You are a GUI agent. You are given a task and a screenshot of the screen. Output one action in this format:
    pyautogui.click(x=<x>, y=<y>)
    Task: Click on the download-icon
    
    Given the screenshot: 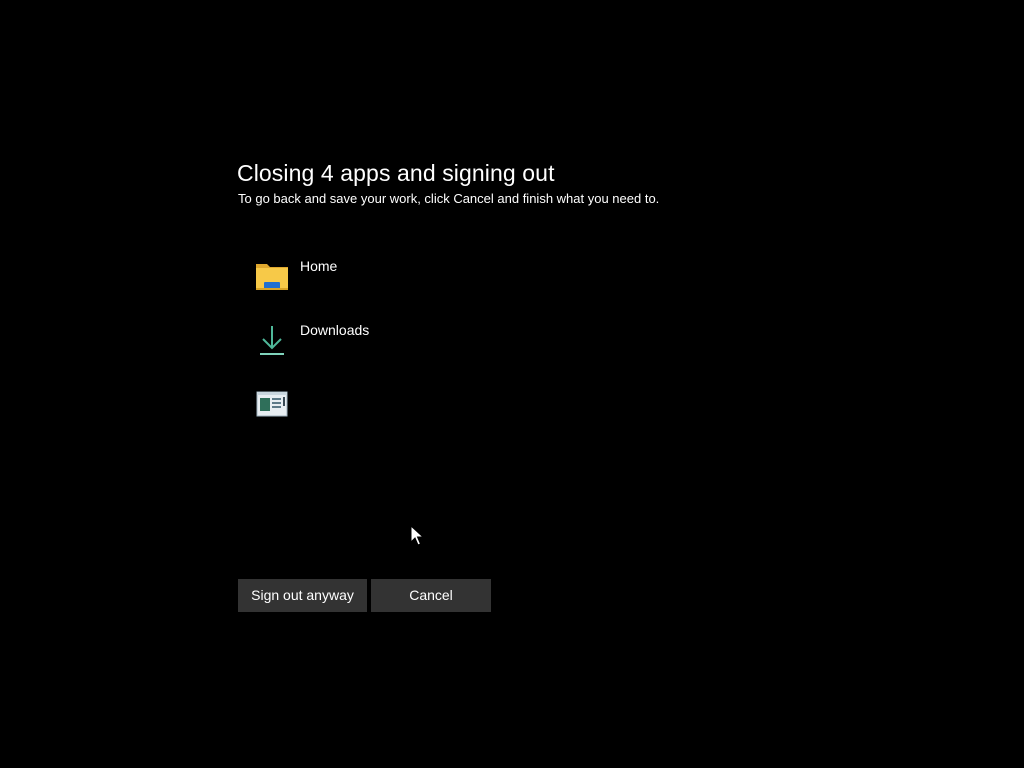 What is the action you would take?
    pyautogui.click(x=272, y=340)
    